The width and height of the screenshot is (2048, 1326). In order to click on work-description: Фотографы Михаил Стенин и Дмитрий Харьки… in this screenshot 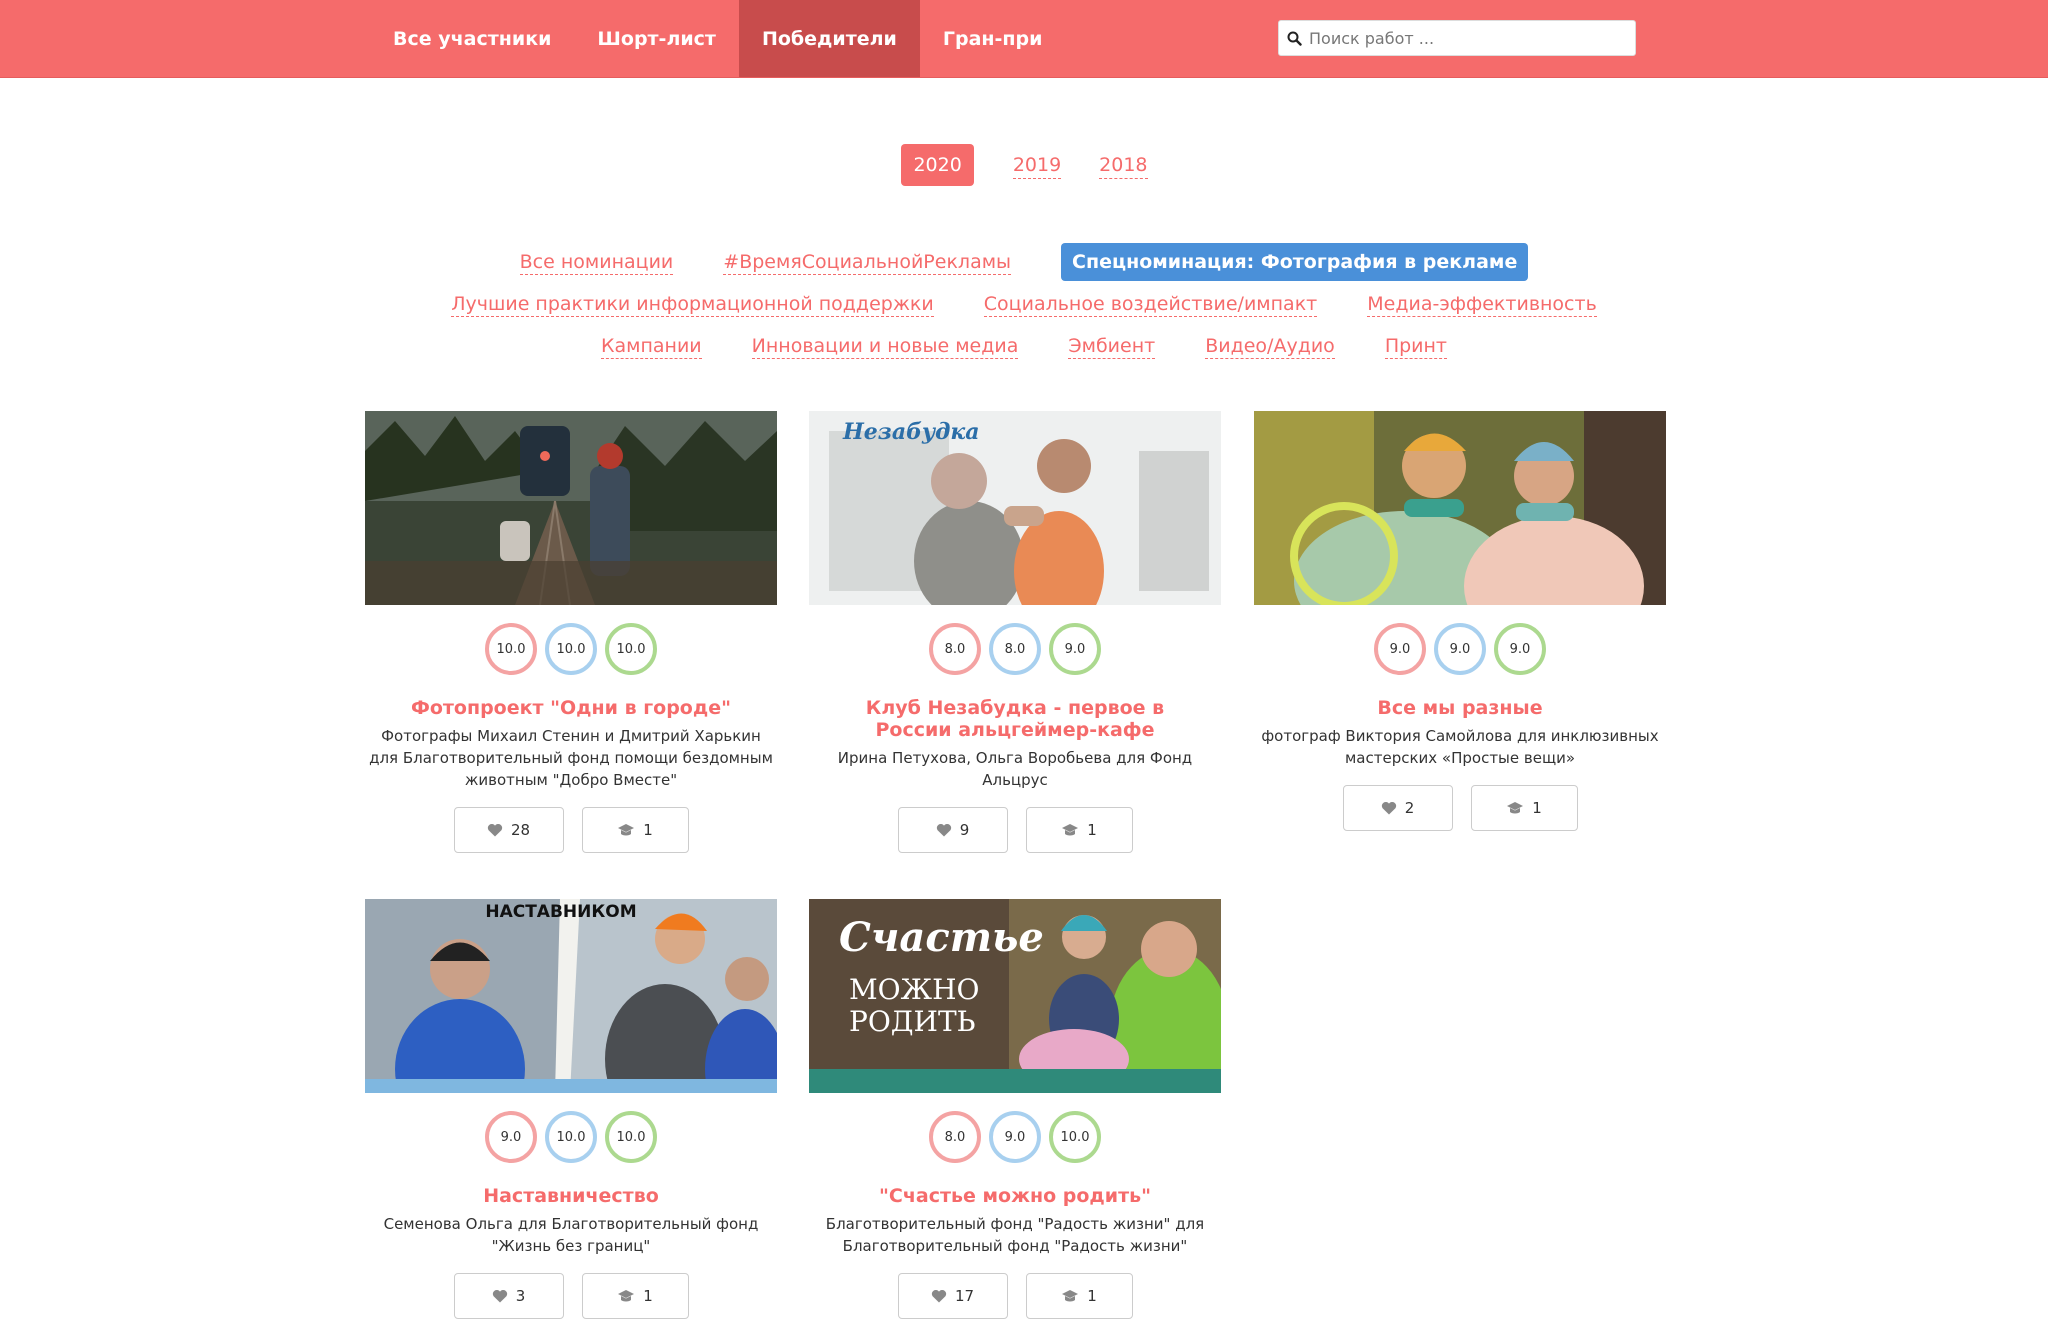, I will do `click(571, 758)`.